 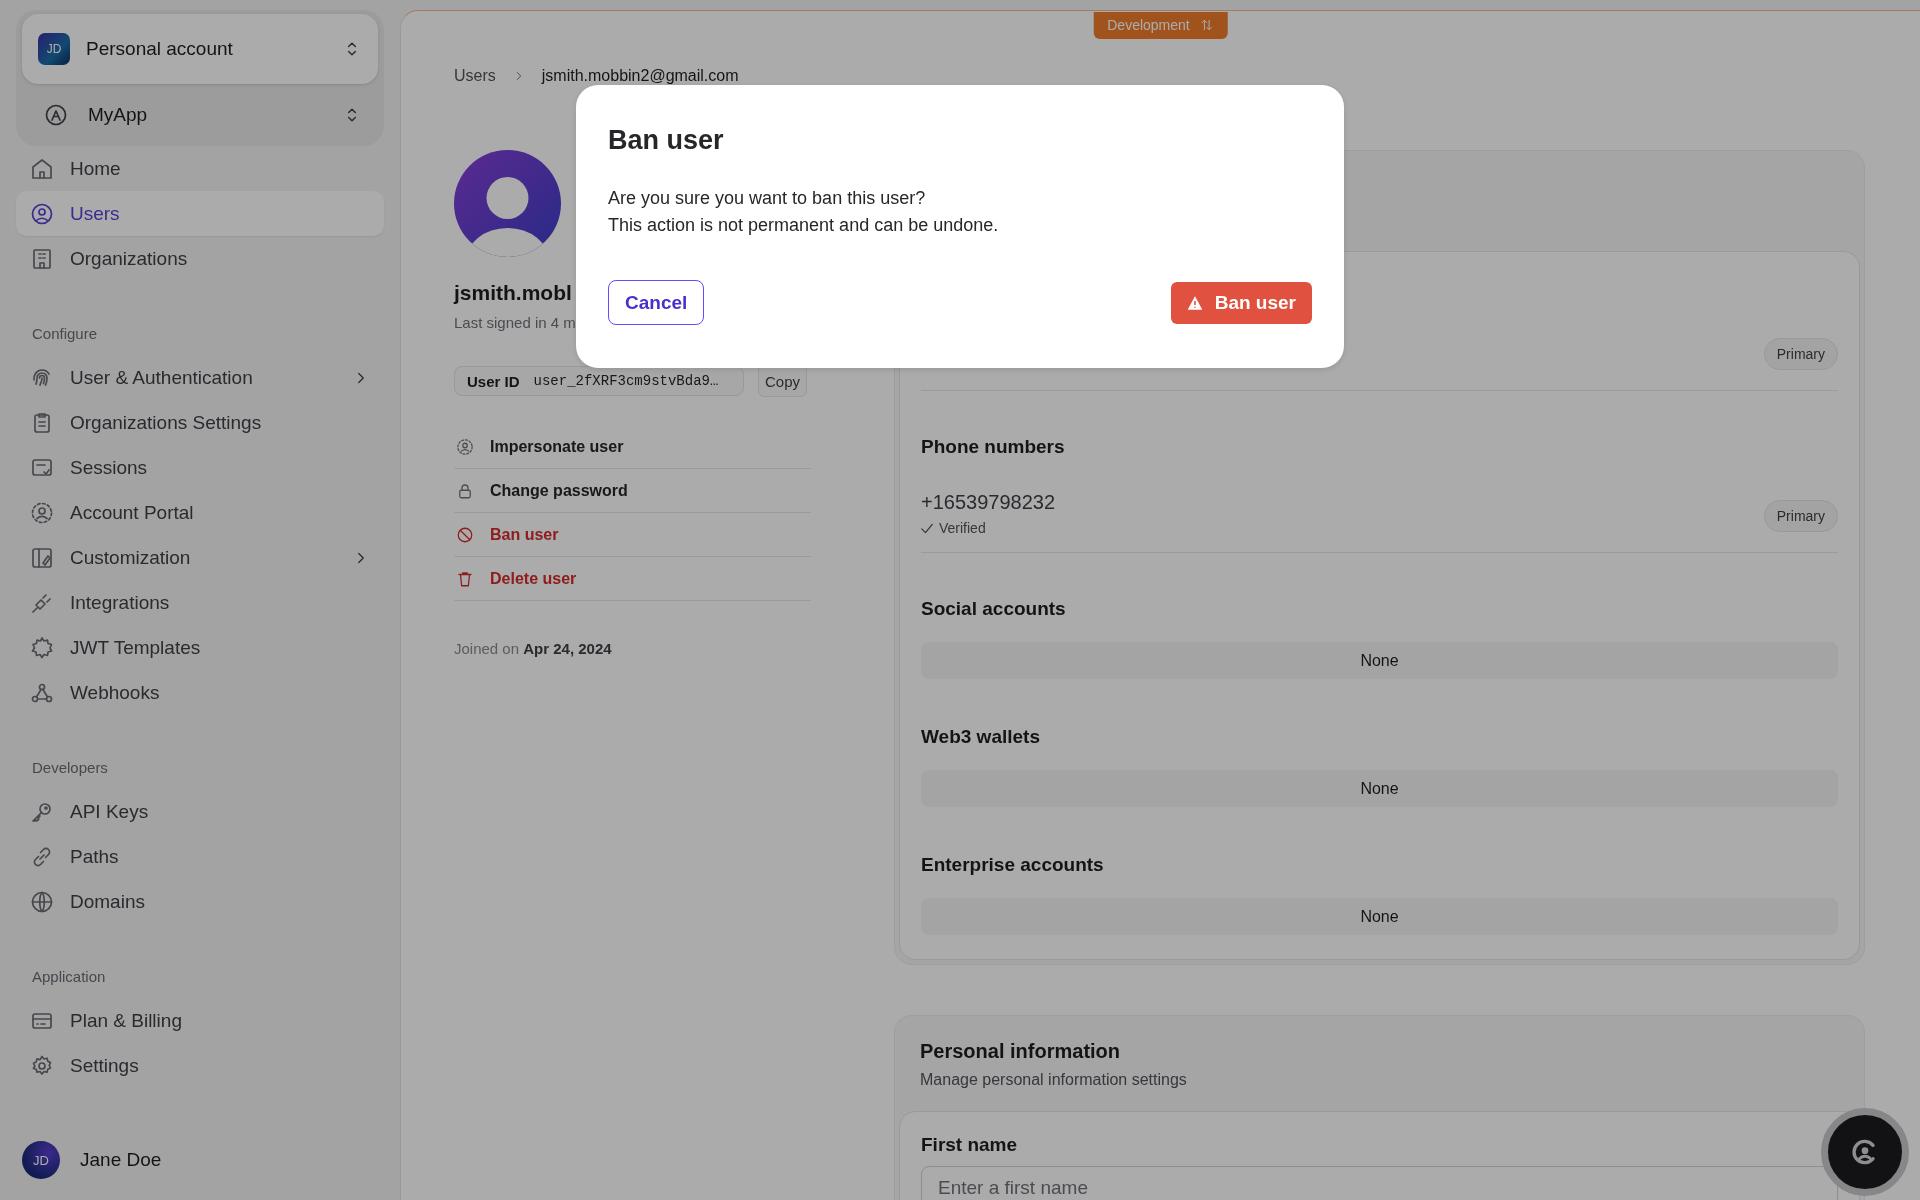 I want to click on sidebar-item: Integrations, so click(x=200, y=602).